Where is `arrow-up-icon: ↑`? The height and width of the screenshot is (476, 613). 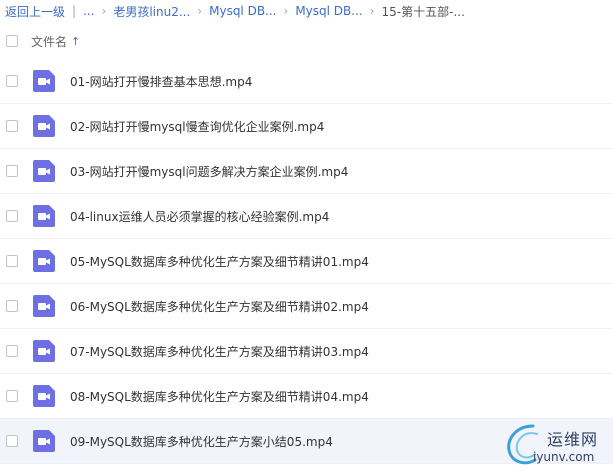 arrow-up-icon: ↑ is located at coordinates (75, 41).